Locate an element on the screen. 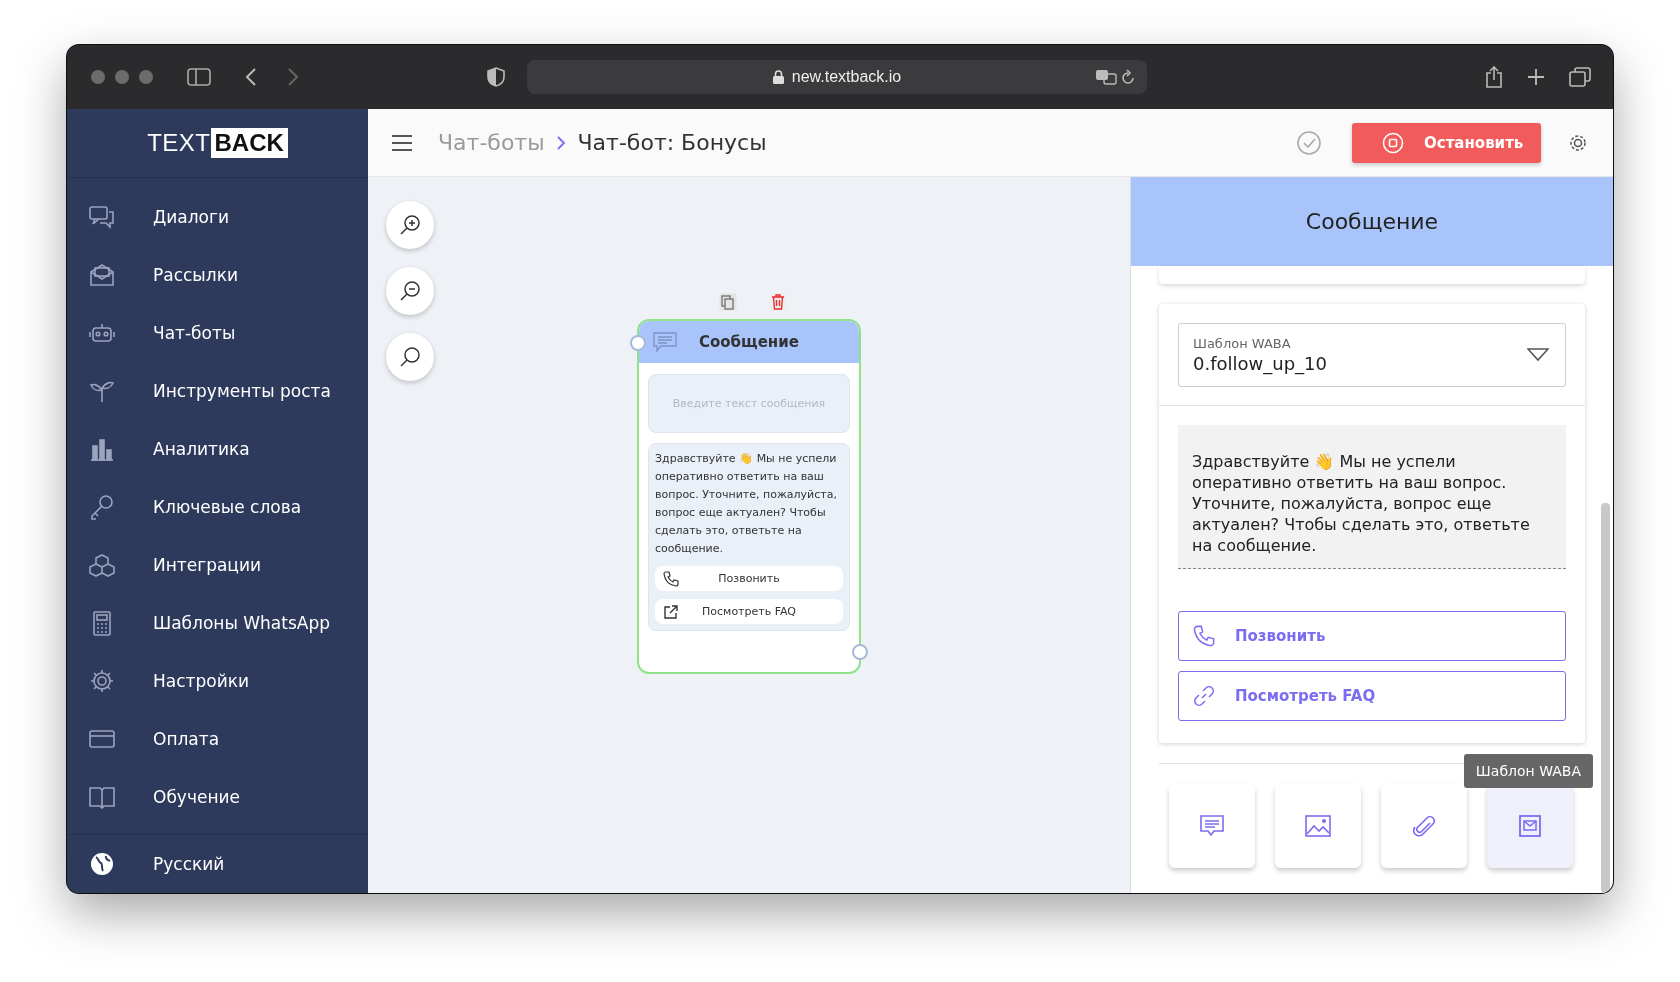  link-icon is located at coordinates (1204, 696).